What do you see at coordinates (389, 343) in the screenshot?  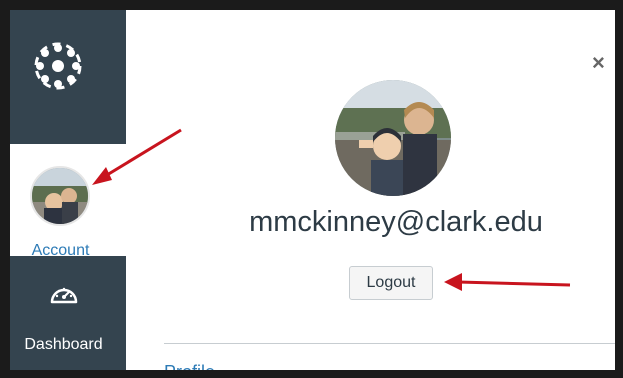 I see `divider` at bounding box center [389, 343].